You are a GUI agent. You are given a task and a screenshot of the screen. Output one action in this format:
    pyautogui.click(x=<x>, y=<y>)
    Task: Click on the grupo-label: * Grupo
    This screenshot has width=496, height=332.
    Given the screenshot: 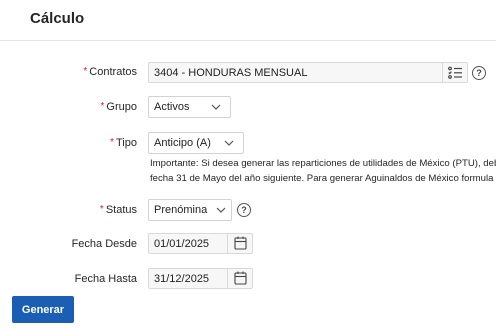 What is the action you would take?
    pyautogui.click(x=118, y=107)
    